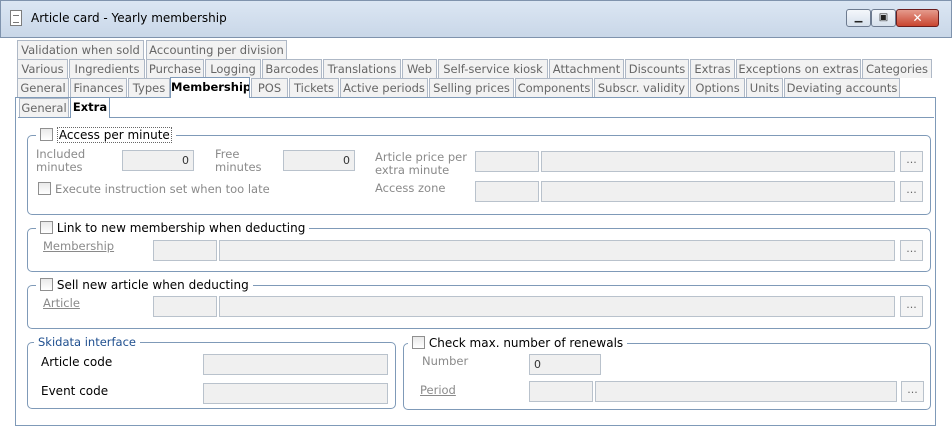 This screenshot has width=952, height=426. Describe the element at coordinates (185, 250) in the screenshot. I see `membership-code-field` at that location.